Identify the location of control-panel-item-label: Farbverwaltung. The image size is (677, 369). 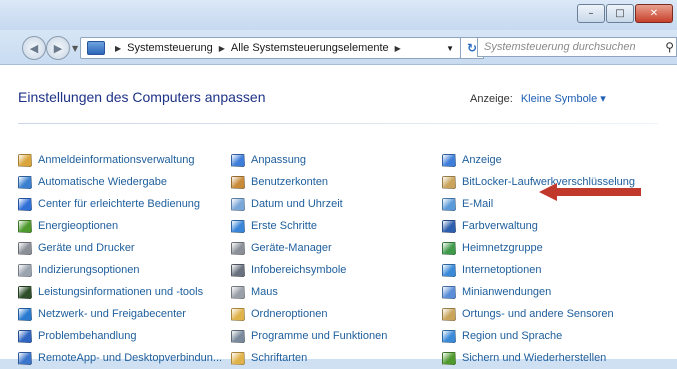
(500, 226).